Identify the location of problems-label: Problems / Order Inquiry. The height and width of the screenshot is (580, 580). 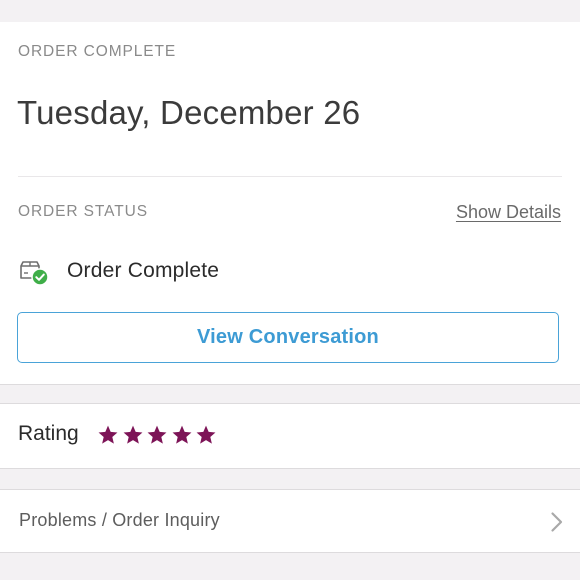
(119, 520).